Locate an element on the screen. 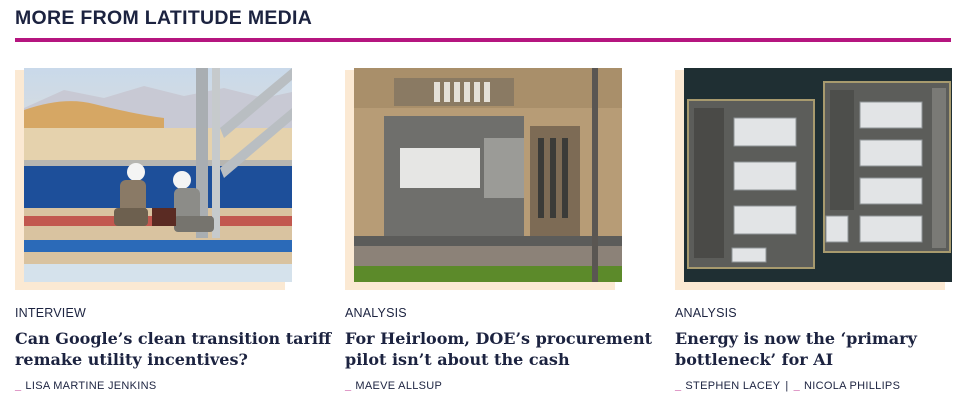  headline-line: bottleneck’ for AI is located at coordinates (754, 359).